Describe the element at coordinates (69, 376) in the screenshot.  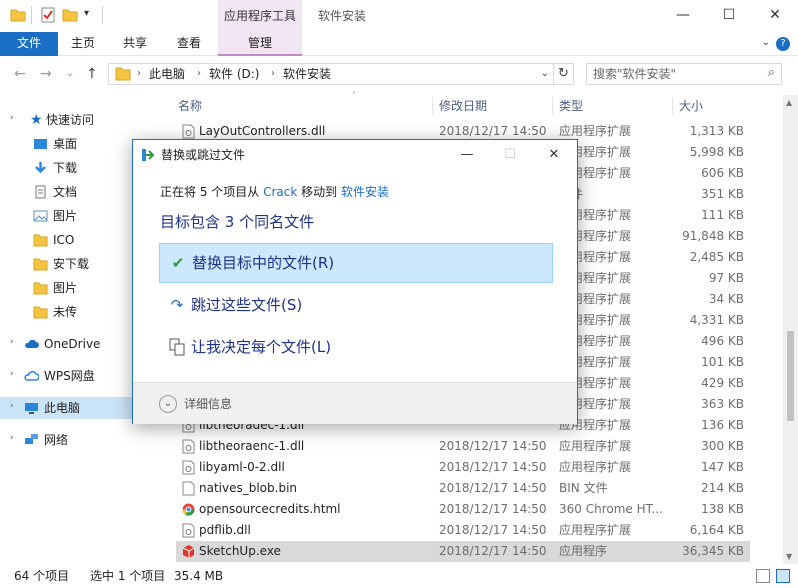
I see `sidebar-item-label: WPS网盘` at that location.